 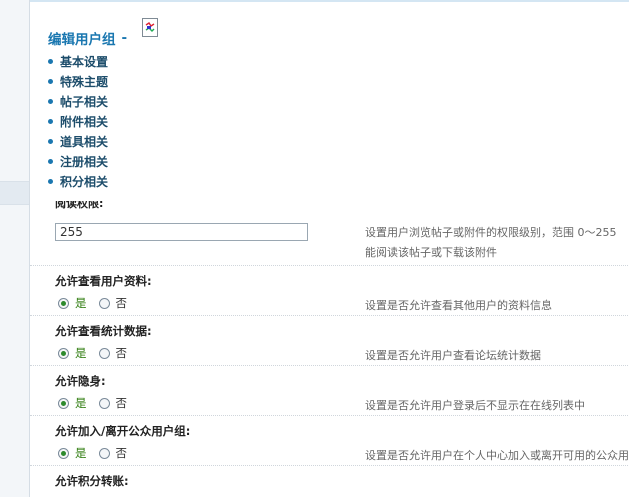 I want to click on setting-label: 允许隐身:, so click(x=80, y=381).